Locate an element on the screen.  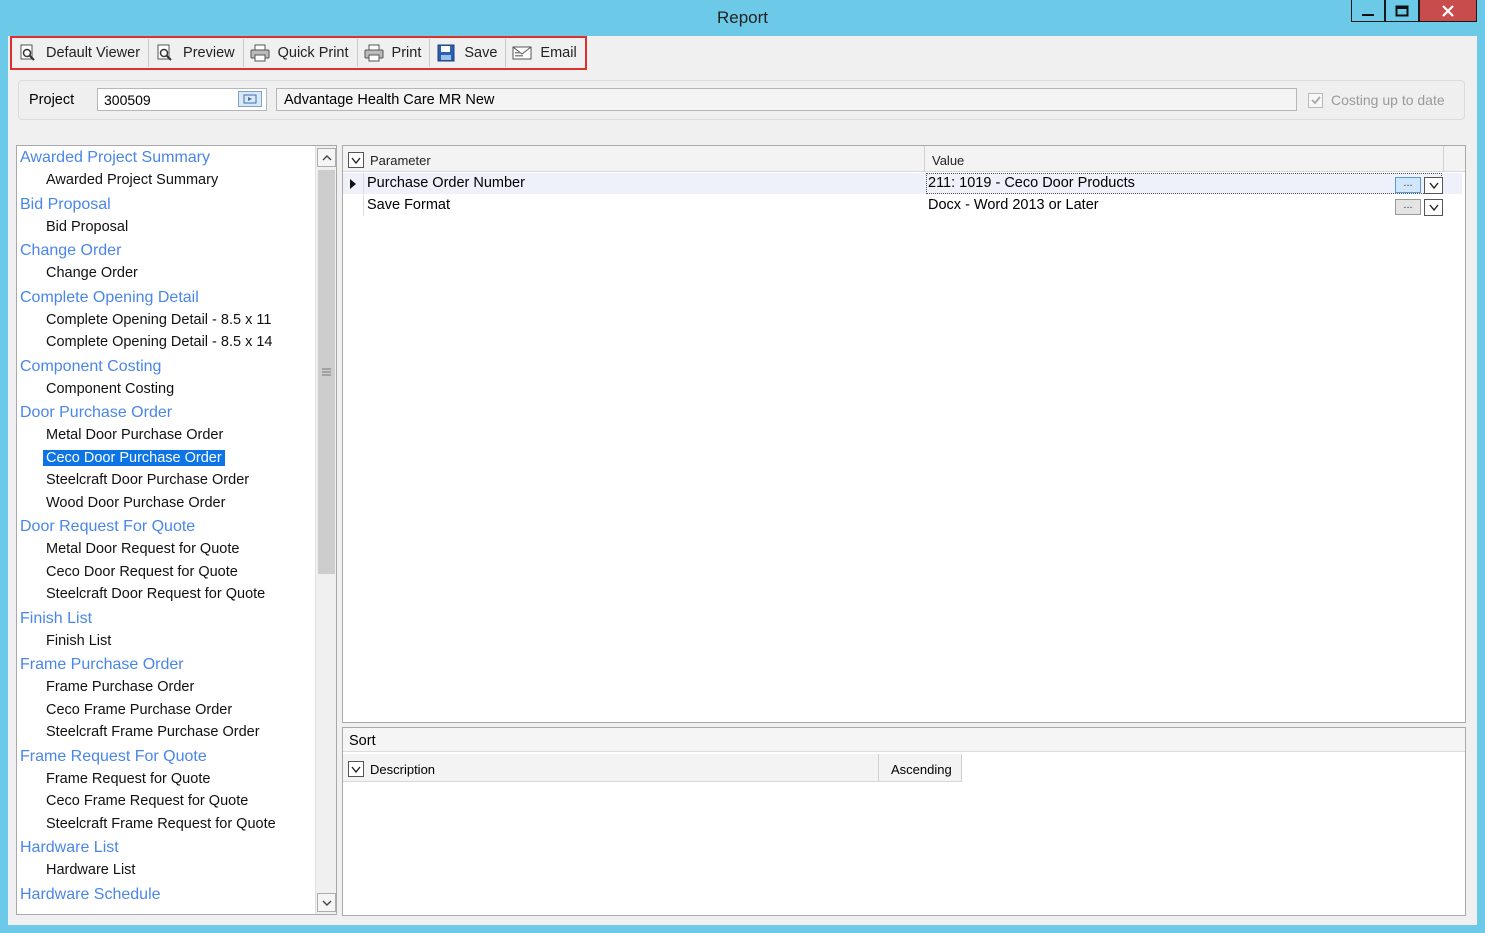
tree-group-header: Finish List is located at coordinates (56, 619).